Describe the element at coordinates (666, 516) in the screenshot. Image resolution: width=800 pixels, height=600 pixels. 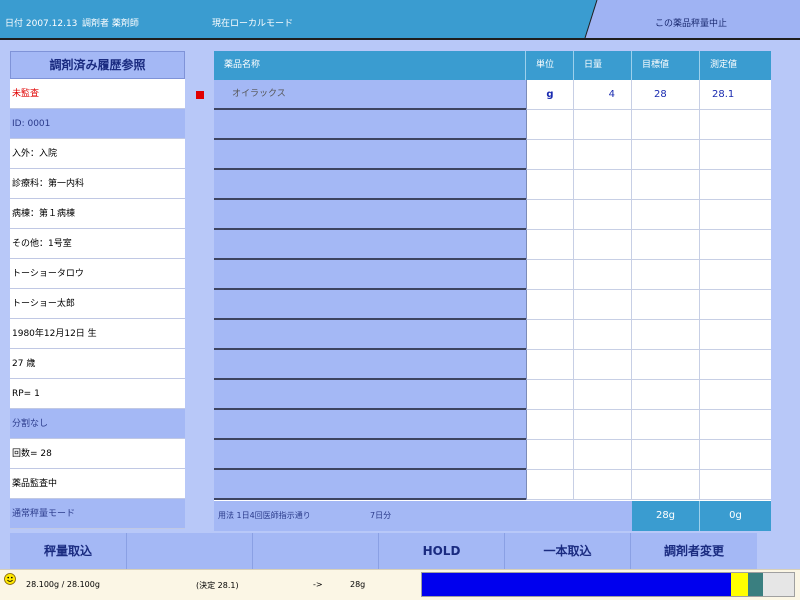
I see `total-target: 28g` at that location.